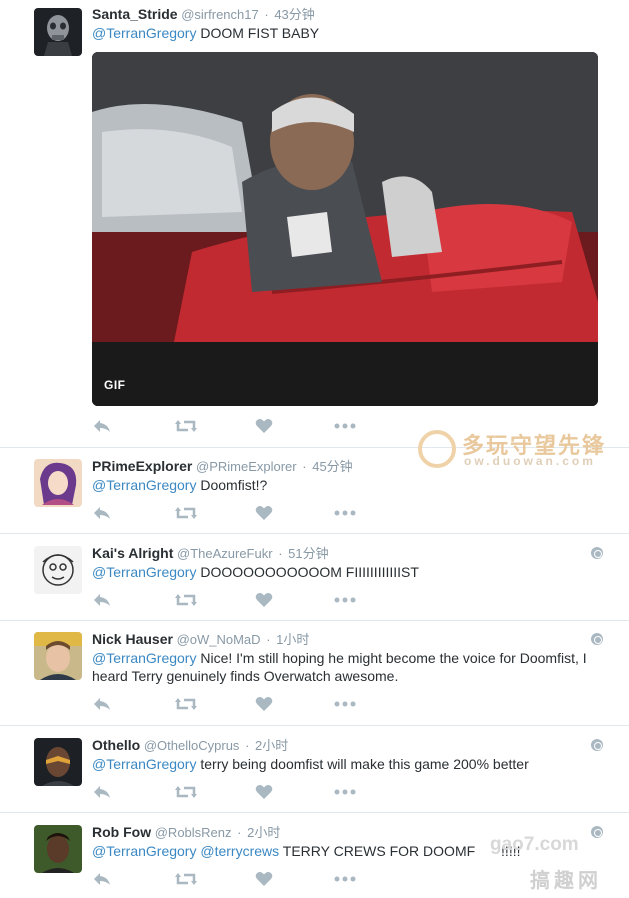 The width and height of the screenshot is (629, 898). I want to click on author-name: Santa_Stride, so click(135, 14).